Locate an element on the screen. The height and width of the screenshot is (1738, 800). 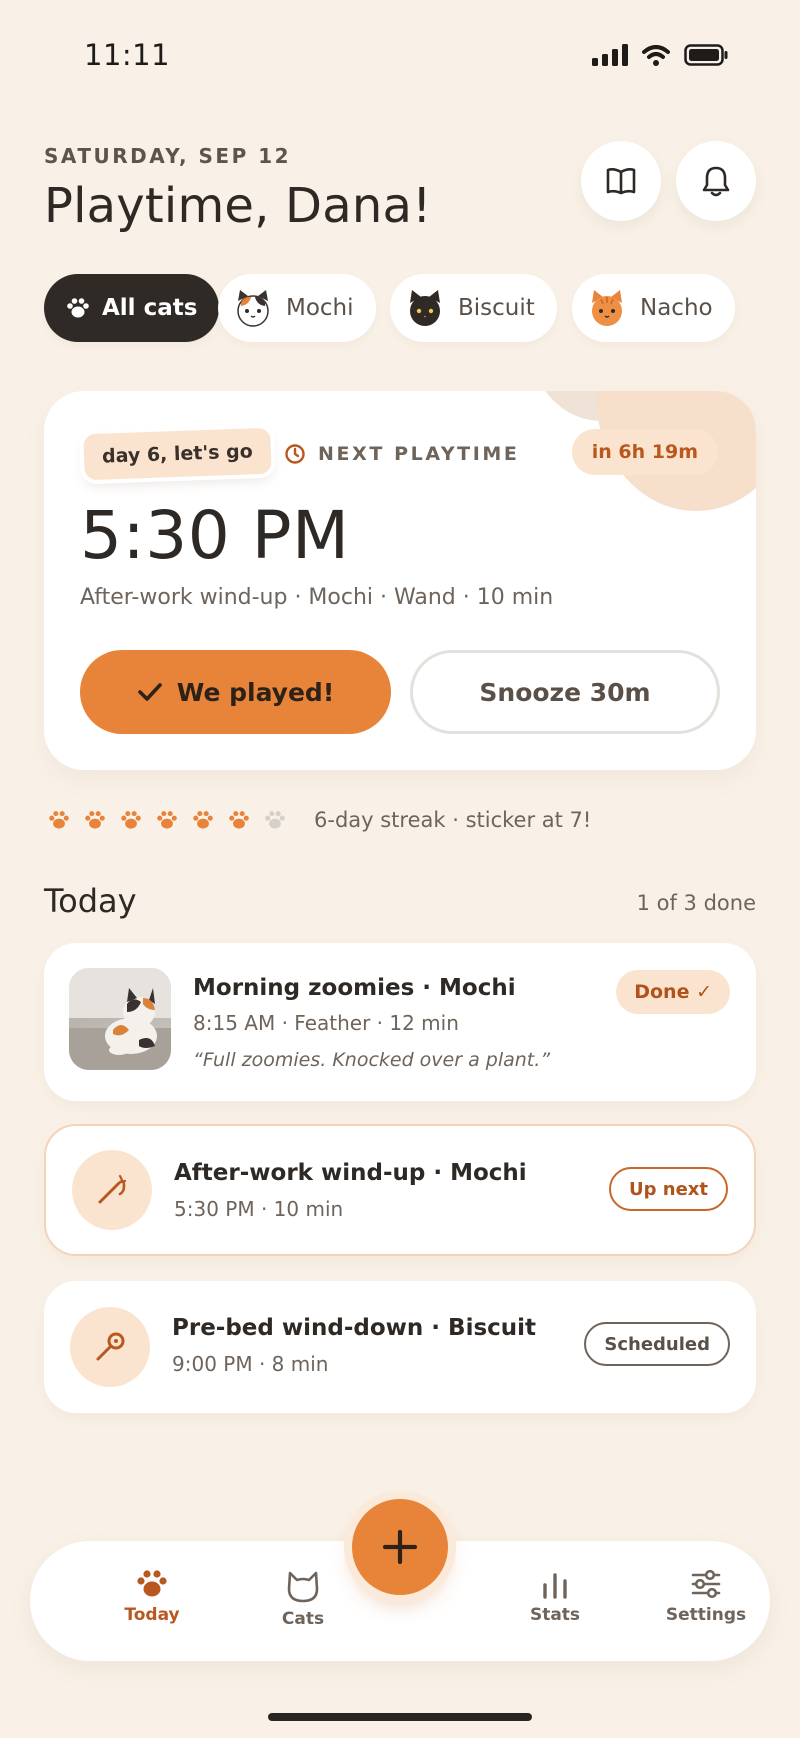
book-icon is located at coordinates (621, 181).